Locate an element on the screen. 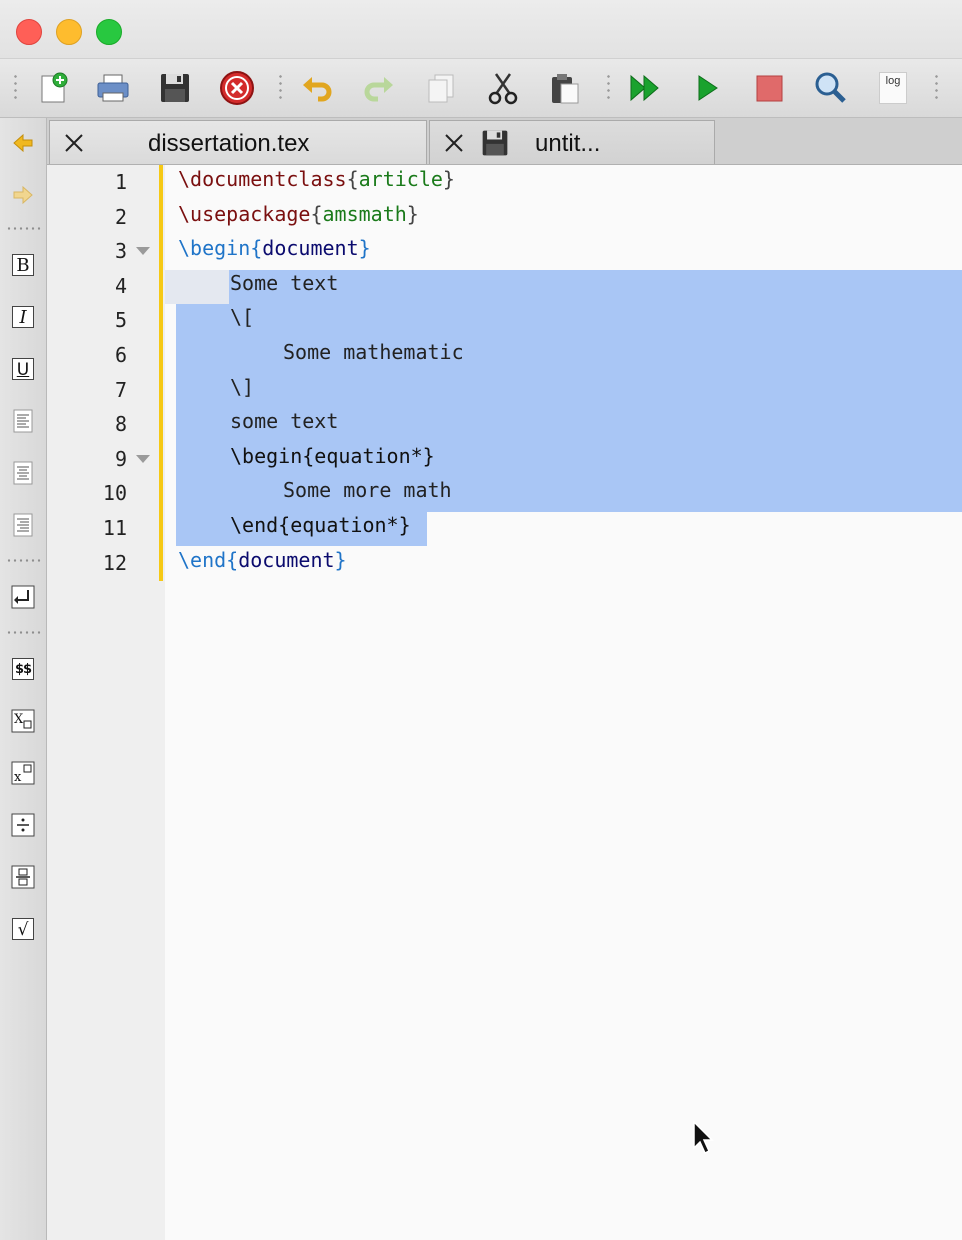  line-number: 4 is located at coordinates (120, 285).